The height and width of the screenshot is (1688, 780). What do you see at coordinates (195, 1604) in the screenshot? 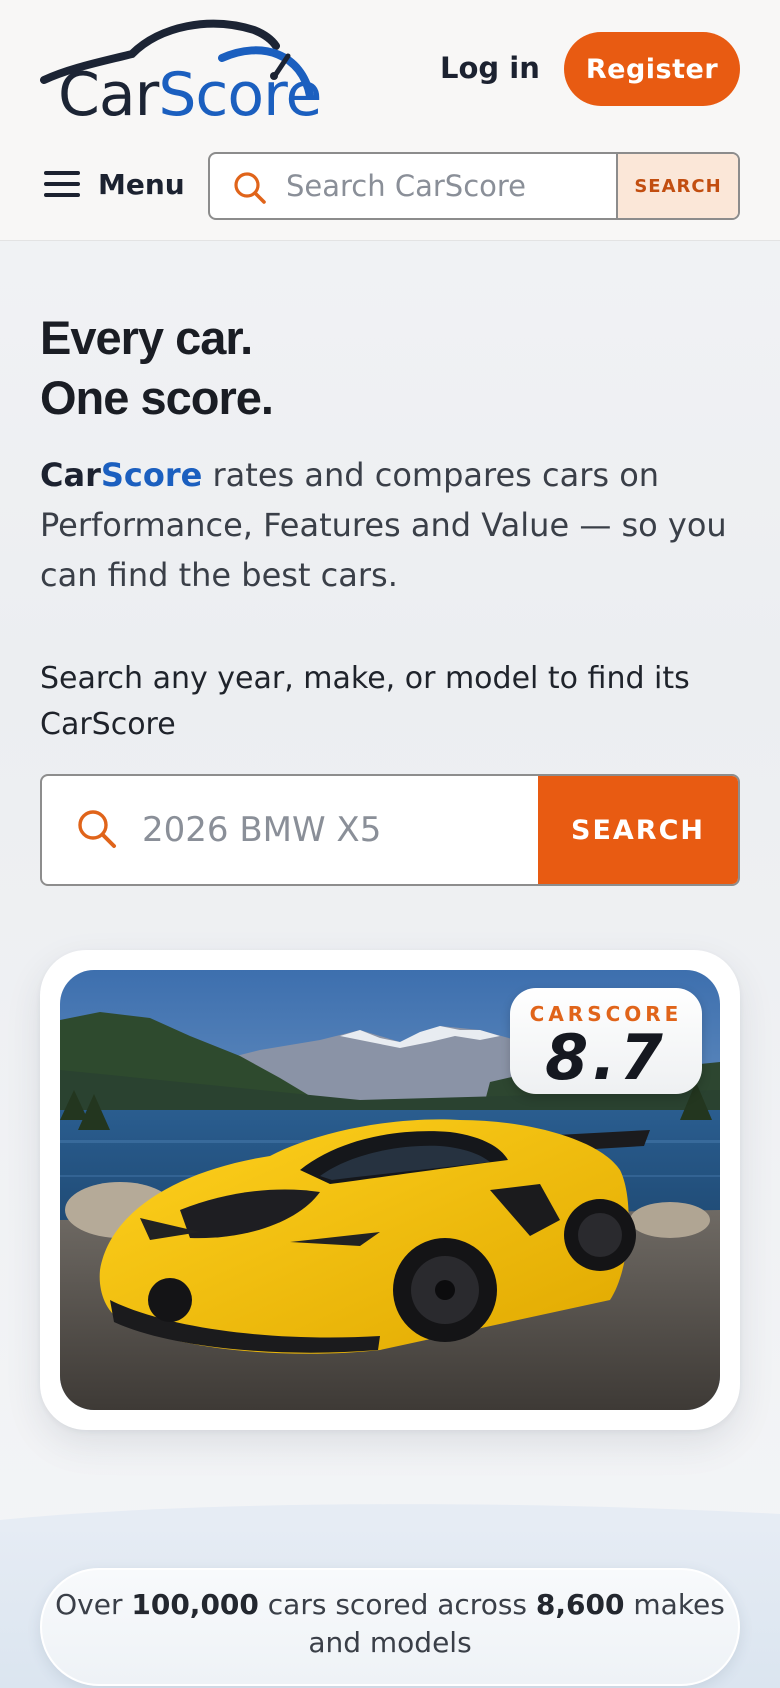
I see `stats-cars-count: 100,000` at bounding box center [195, 1604].